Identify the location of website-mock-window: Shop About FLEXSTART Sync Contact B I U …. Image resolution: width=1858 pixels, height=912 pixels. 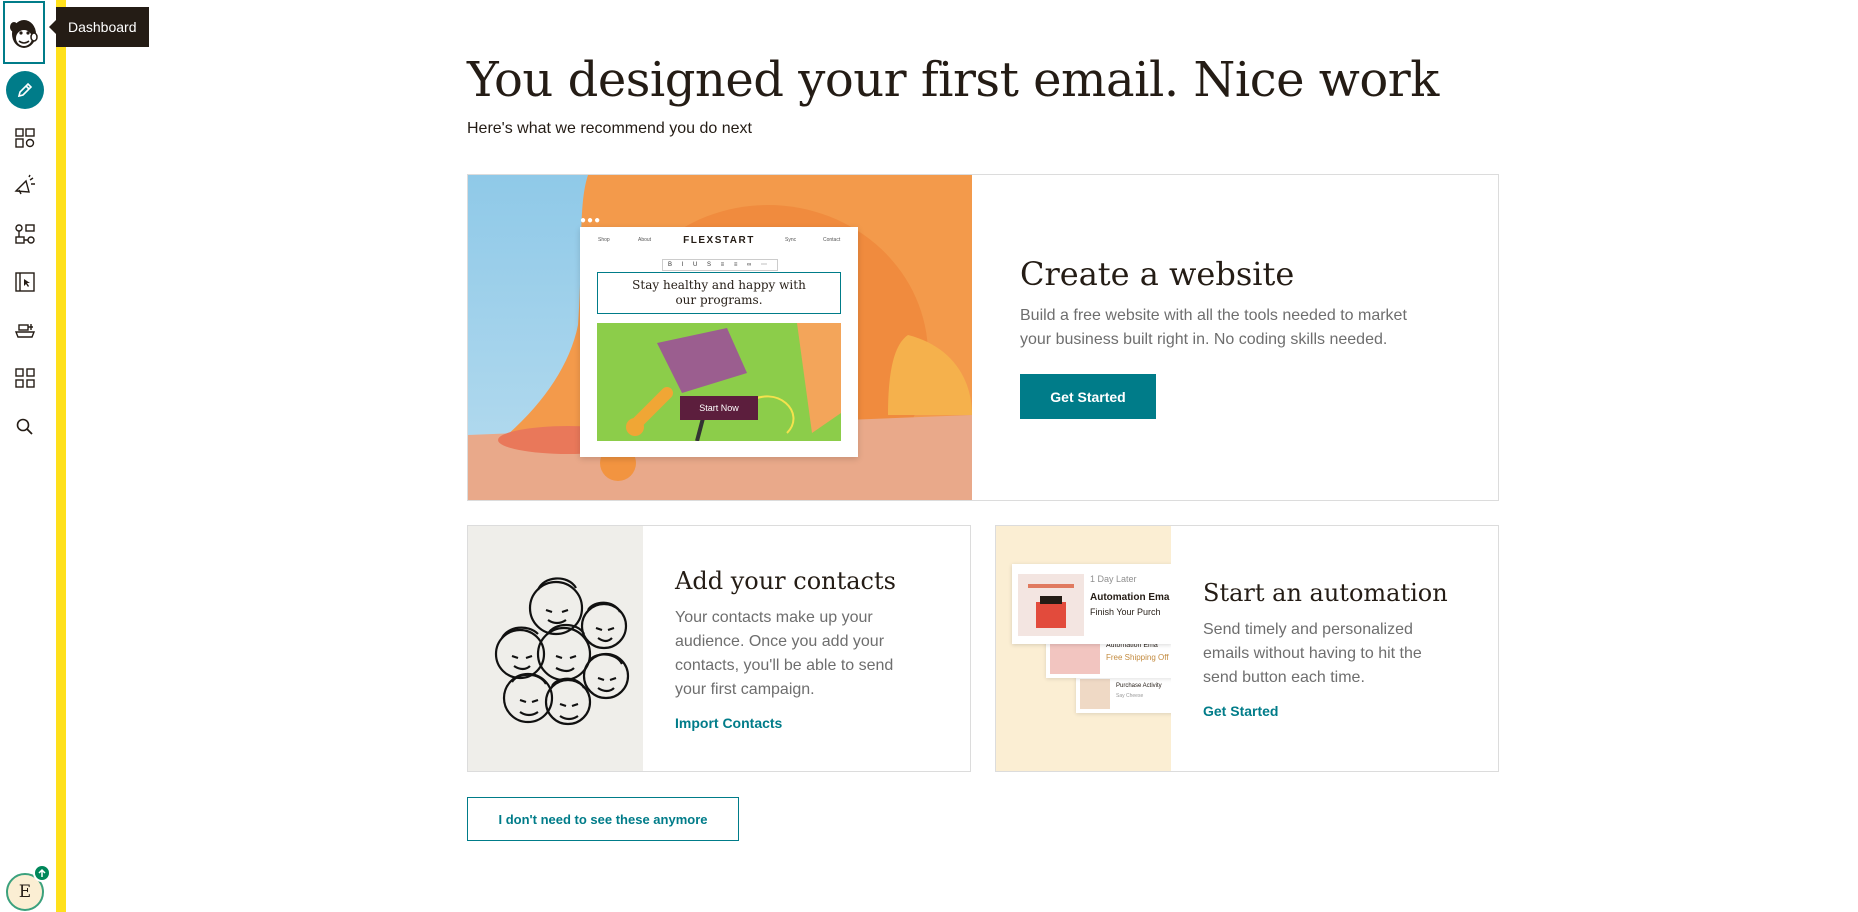
(719, 342).